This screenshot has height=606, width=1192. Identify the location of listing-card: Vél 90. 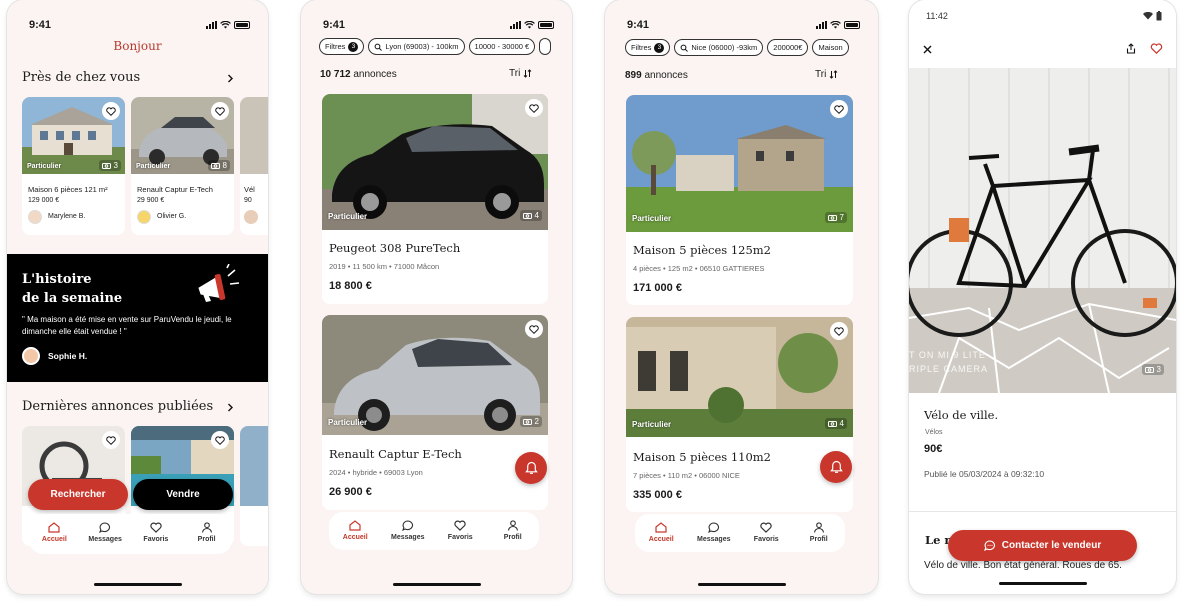
(254, 166).